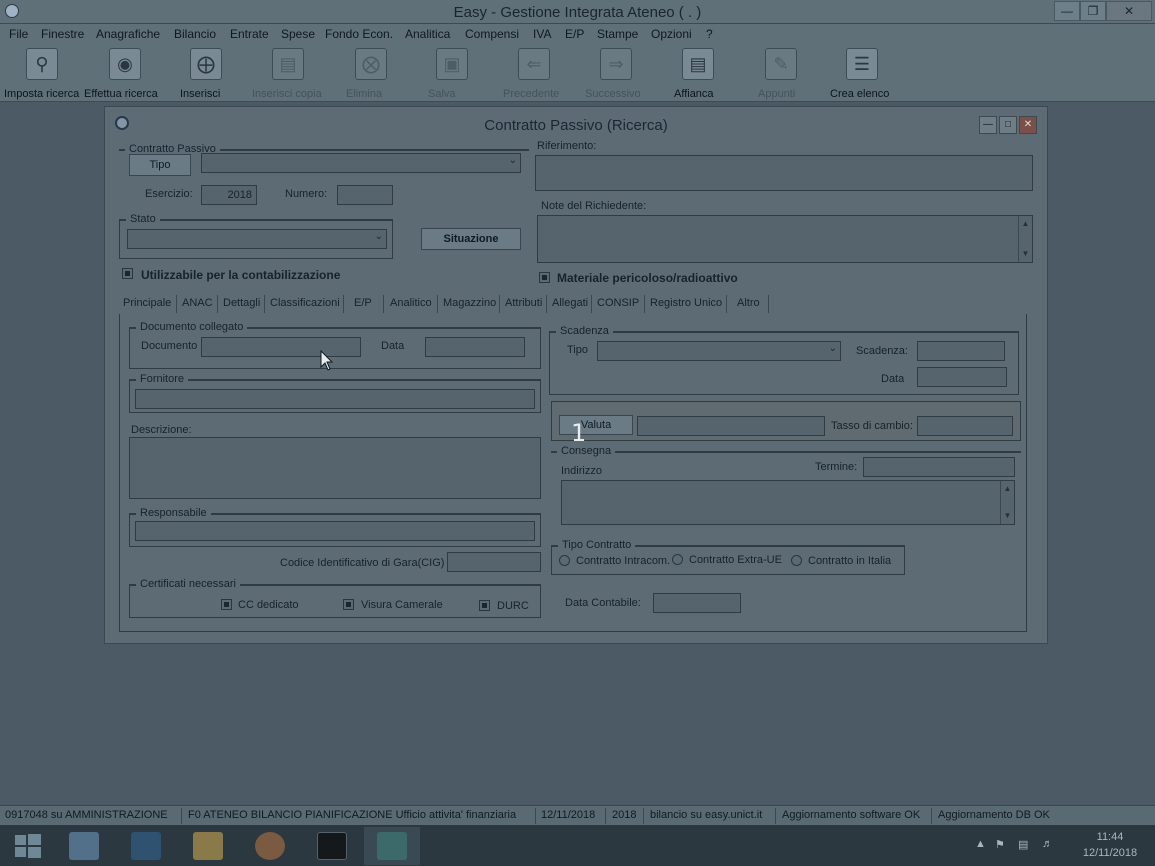  I want to click on menu-entrate: Entrate, so click(249, 34).